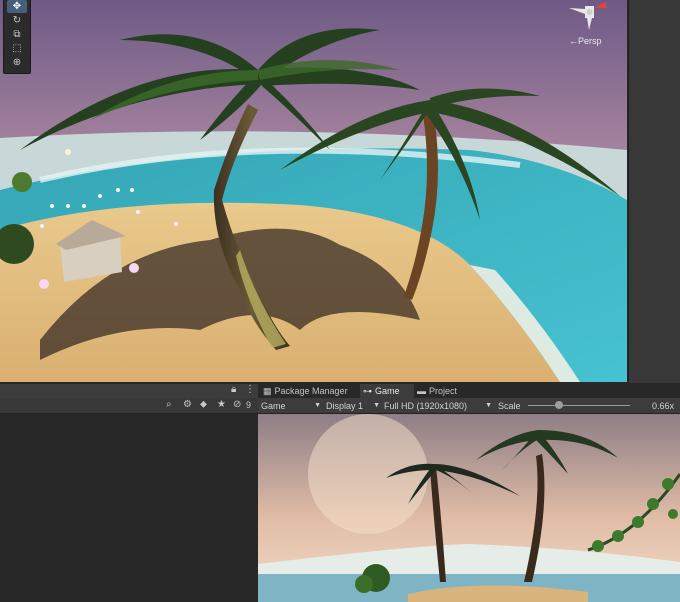 The image size is (680, 602). I want to click on tab-bar: ▦ Package Manager ⊶ Game ▬ Project, so click(469, 391).